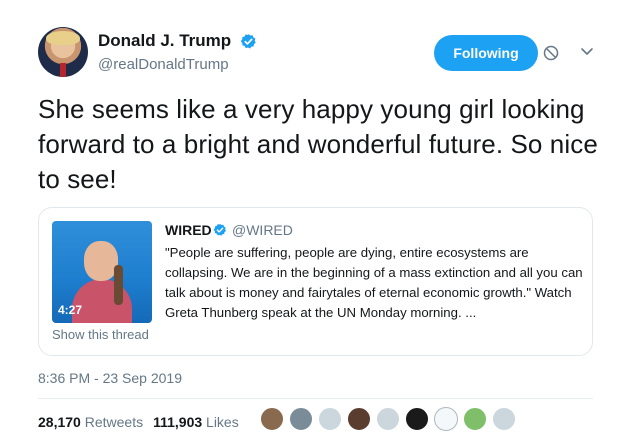 The height and width of the screenshot is (447, 630). I want to click on likes-count: 111,903, so click(178, 422).